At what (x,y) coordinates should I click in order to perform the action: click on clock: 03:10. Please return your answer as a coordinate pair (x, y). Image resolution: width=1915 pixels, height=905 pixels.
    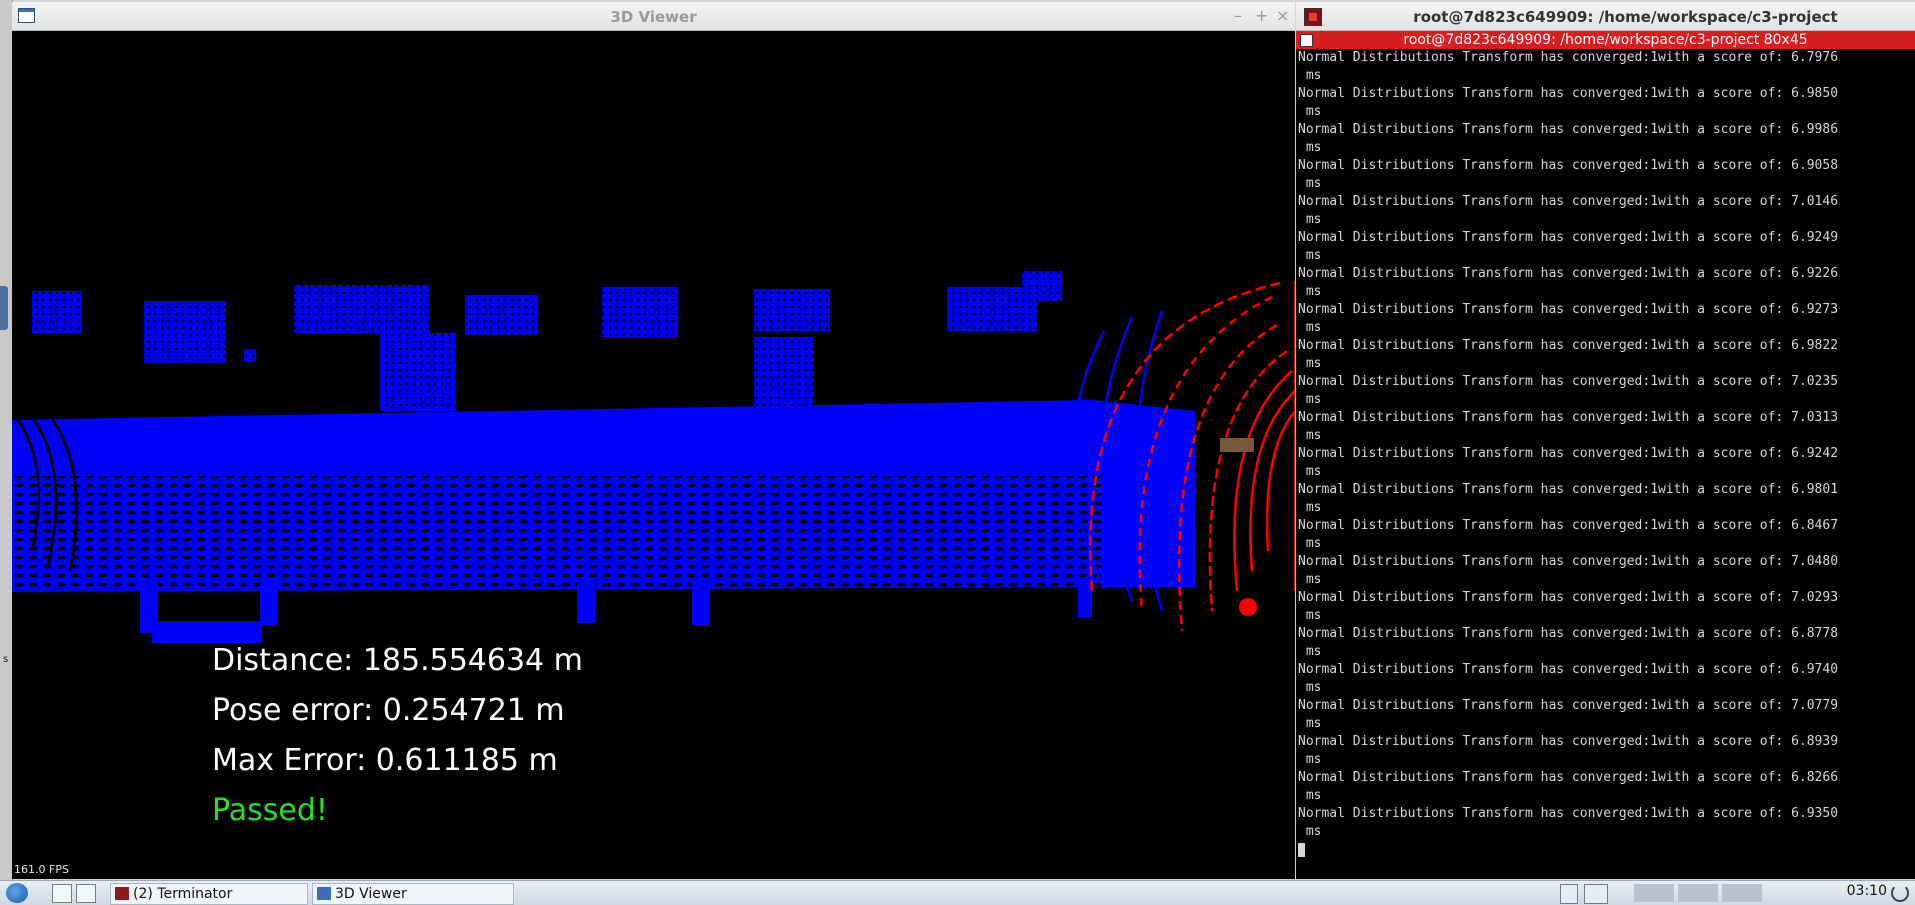
    Looking at the image, I should click on (1867, 891).